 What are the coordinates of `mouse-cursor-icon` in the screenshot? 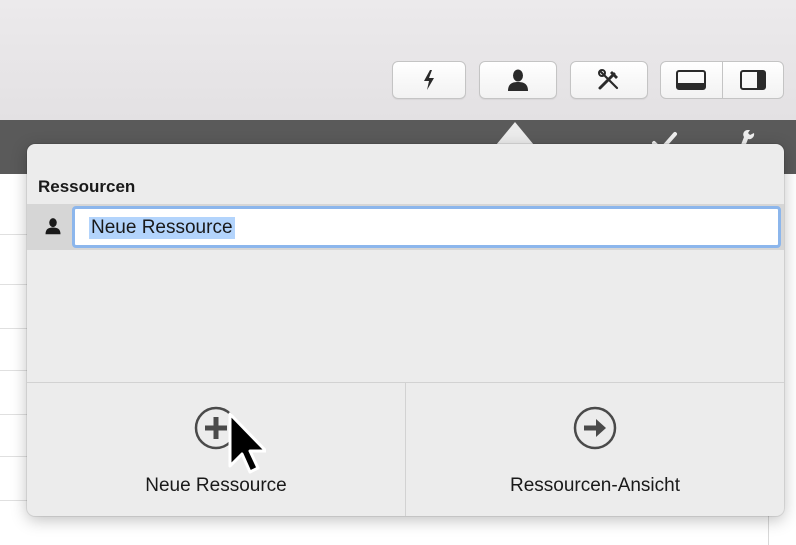 It's located at (247, 443).